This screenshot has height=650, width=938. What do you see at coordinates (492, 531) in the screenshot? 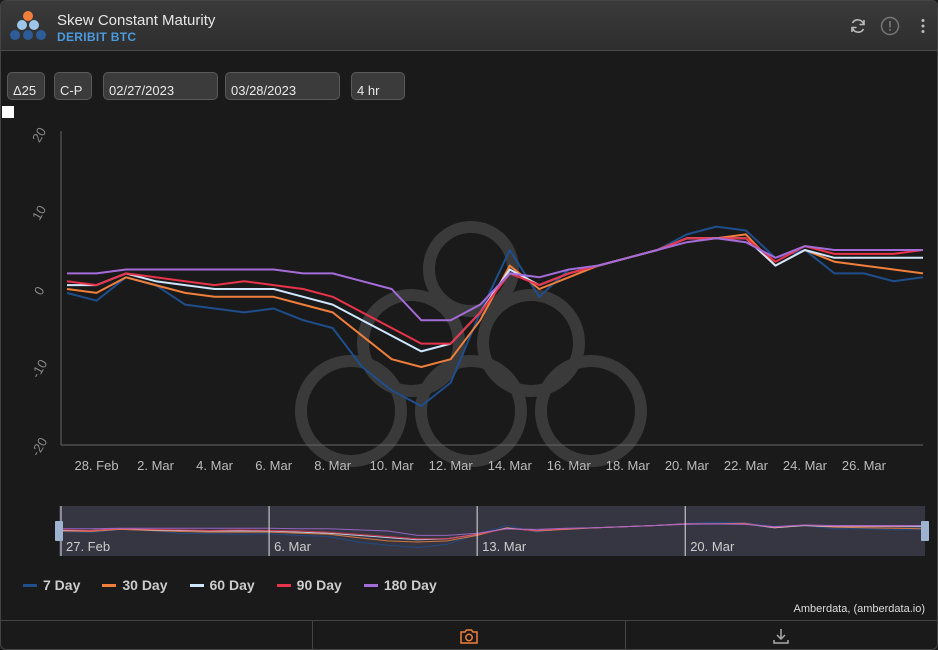
I see `navigator: 27. Feb 6. Mar 13. Mar 20. Mar` at bounding box center [492, 531].